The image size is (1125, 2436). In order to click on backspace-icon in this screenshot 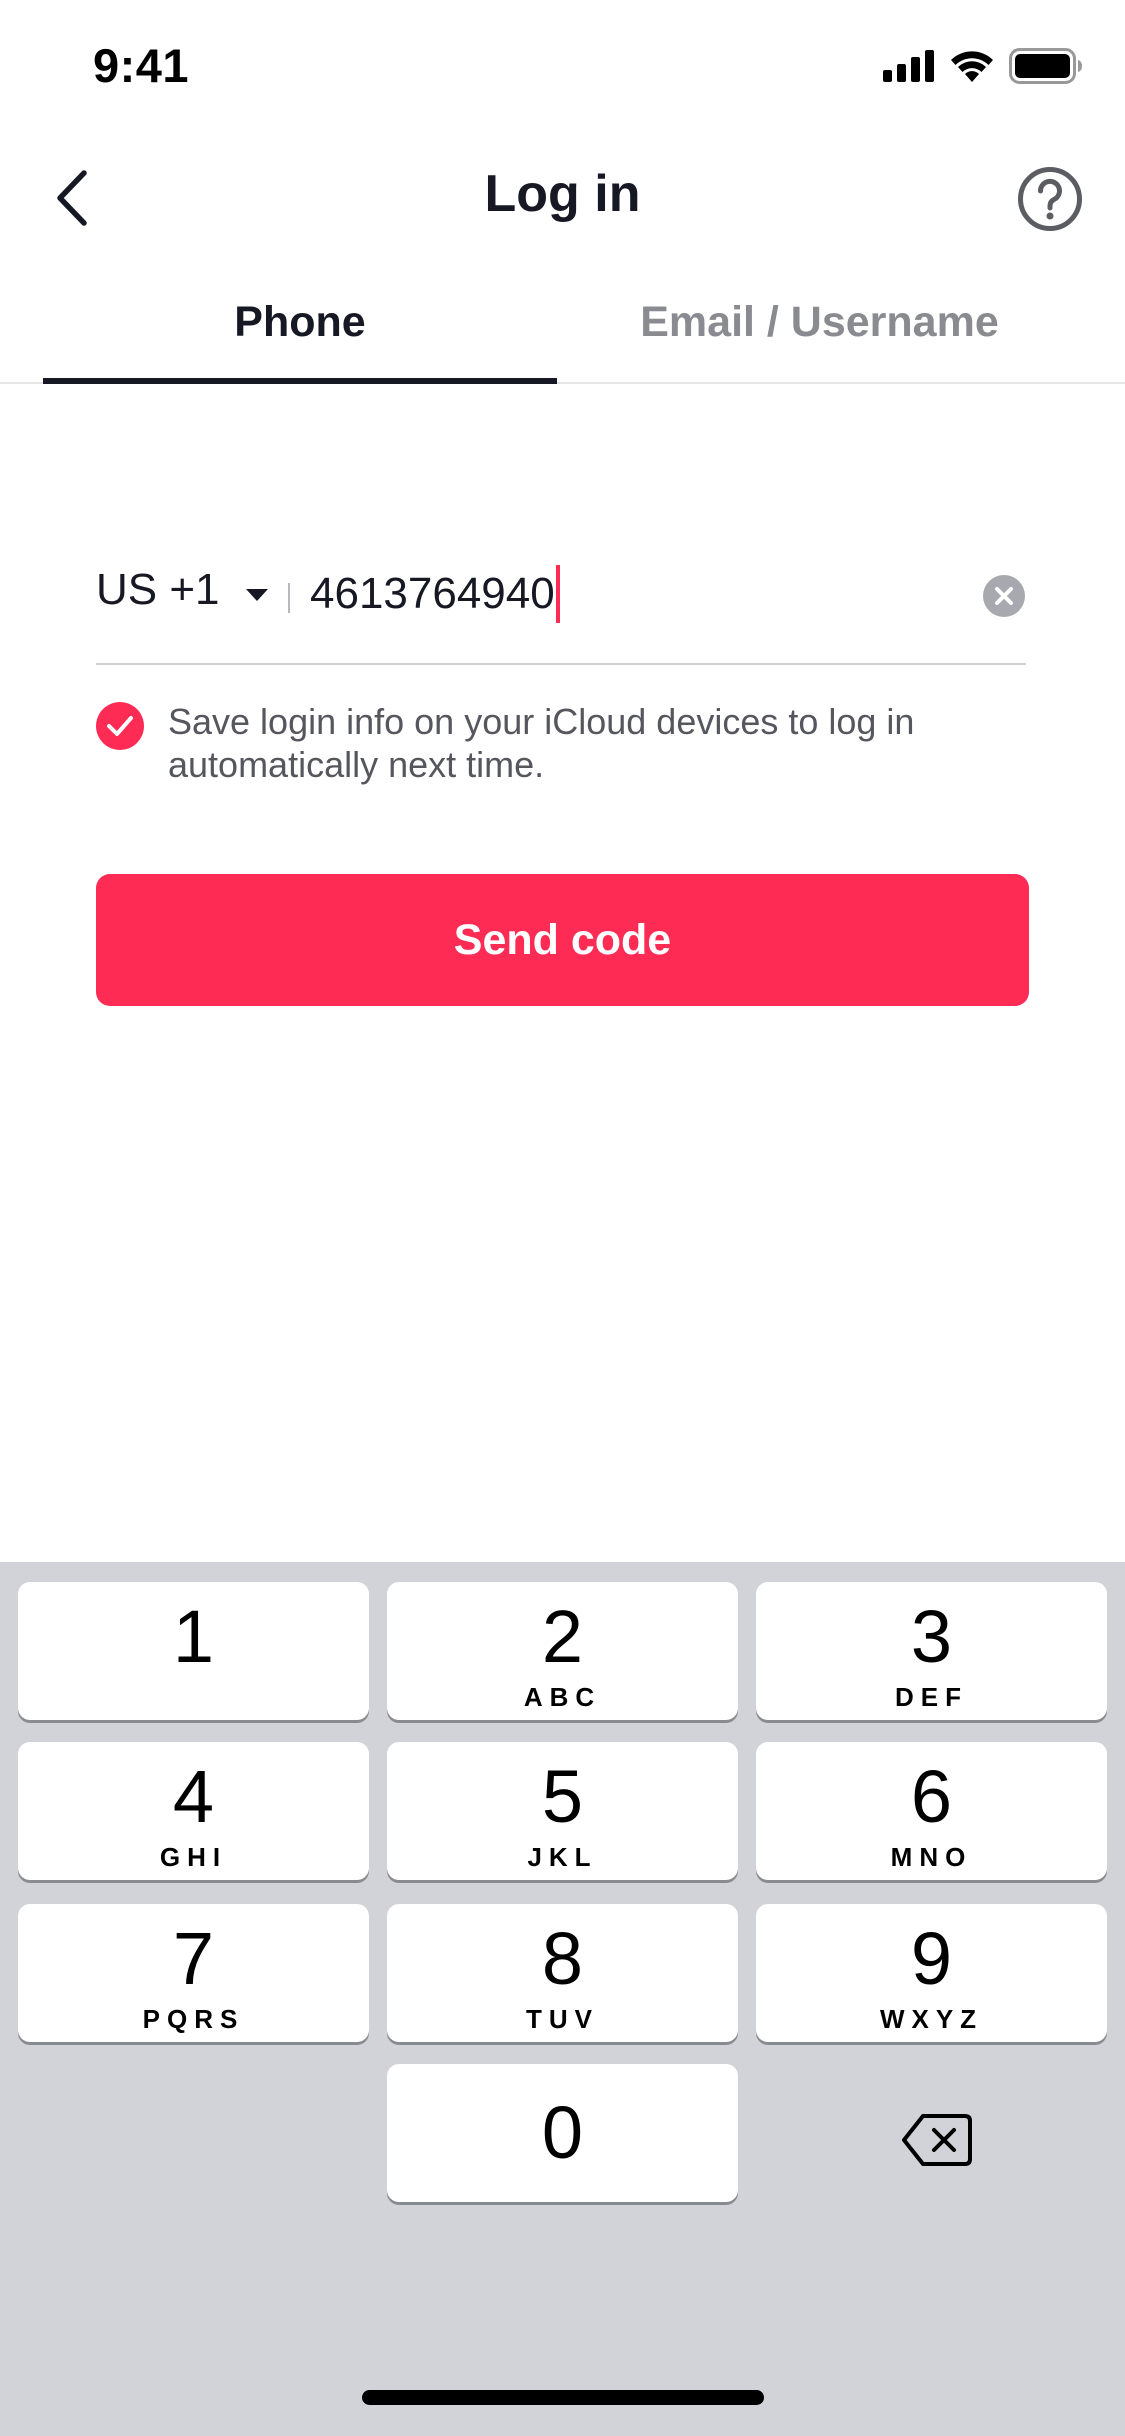, I will do `click(937, 2140)`.